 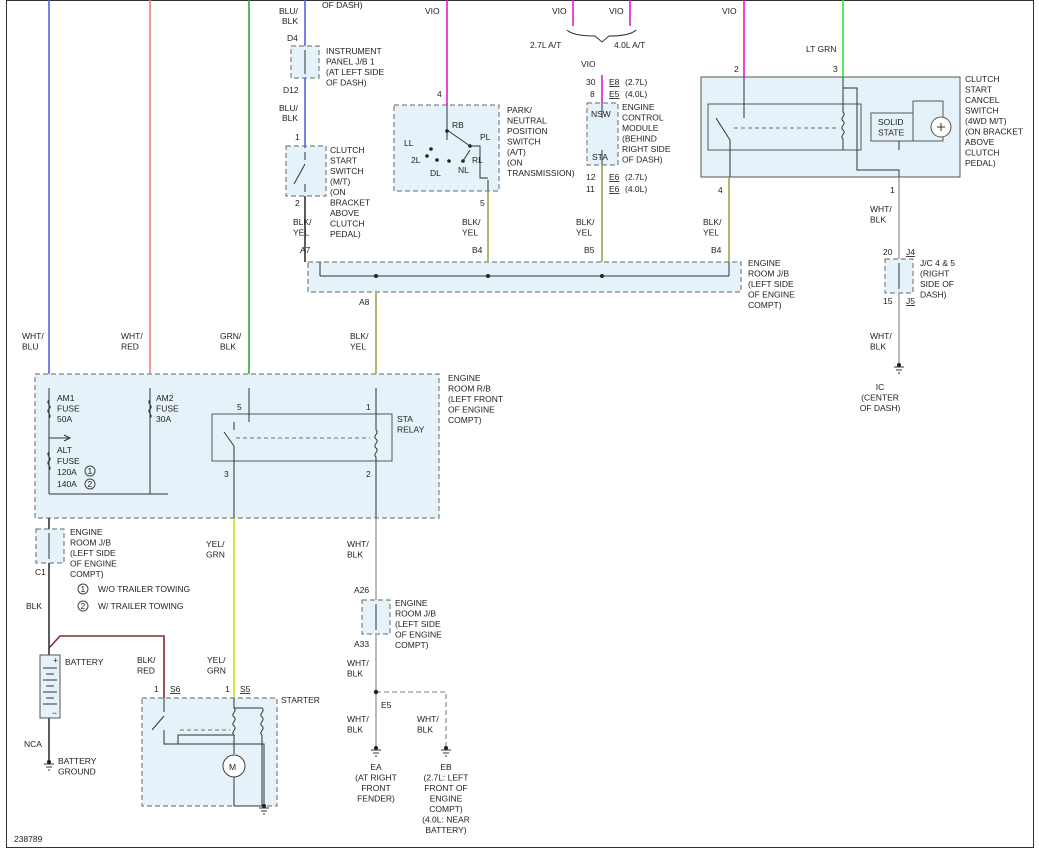 What do you see at coordinates (636, 82) in the screenshot?
I see `ecm-27a: (2.7L)` at bounding box center [636, 82].